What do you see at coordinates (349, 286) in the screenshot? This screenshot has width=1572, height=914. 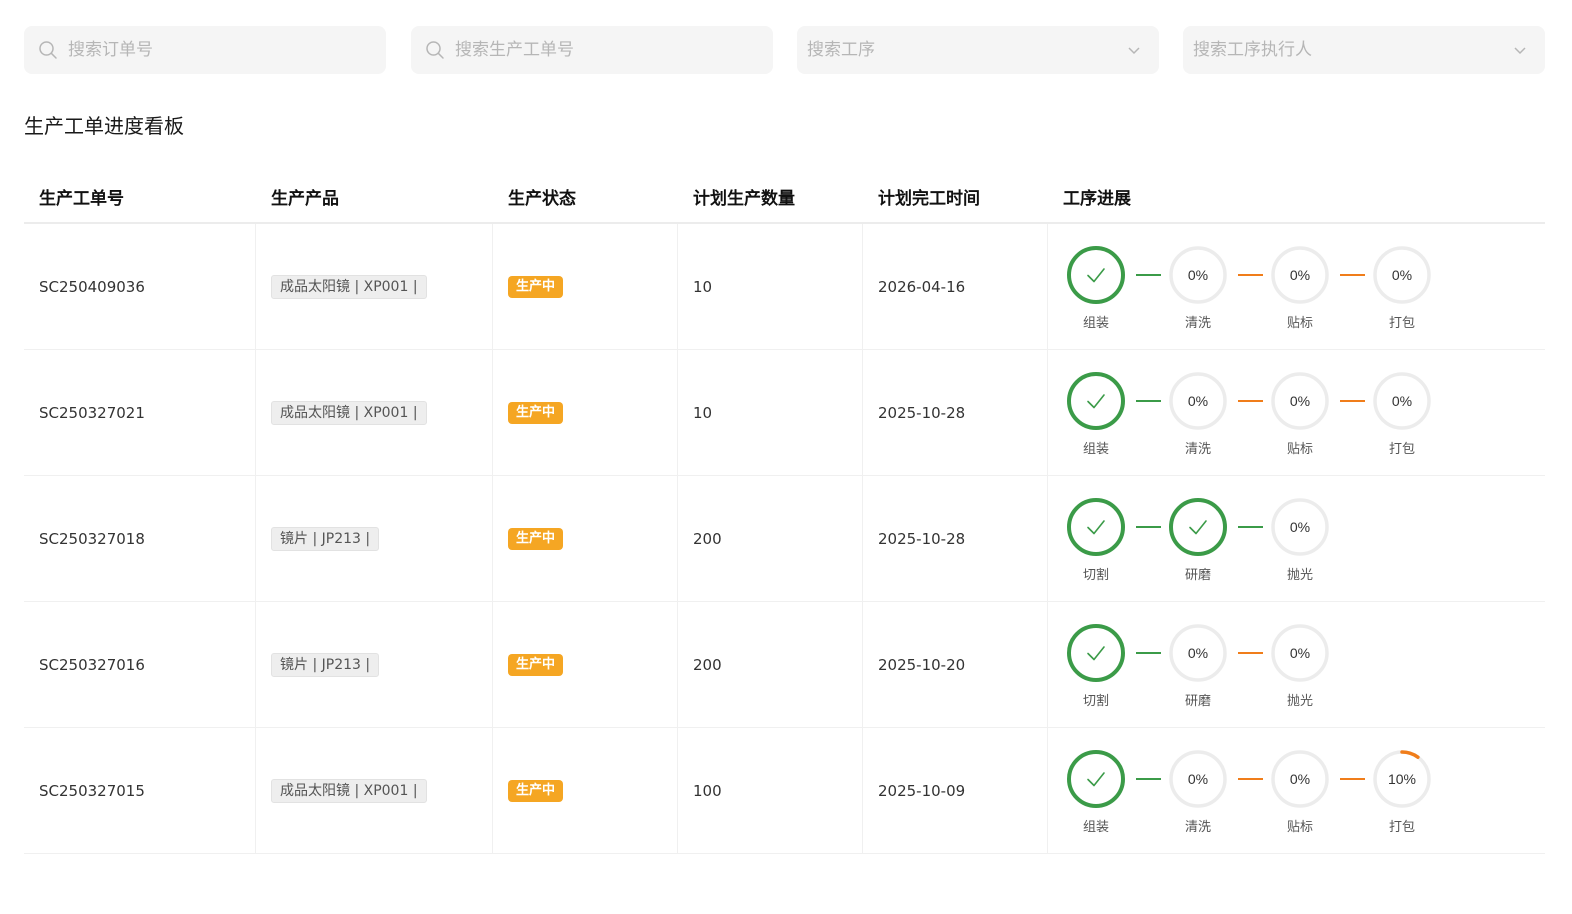 I see `product-tag: 成品太阳镜 | XP001 |` at bounding box center [349, 286].